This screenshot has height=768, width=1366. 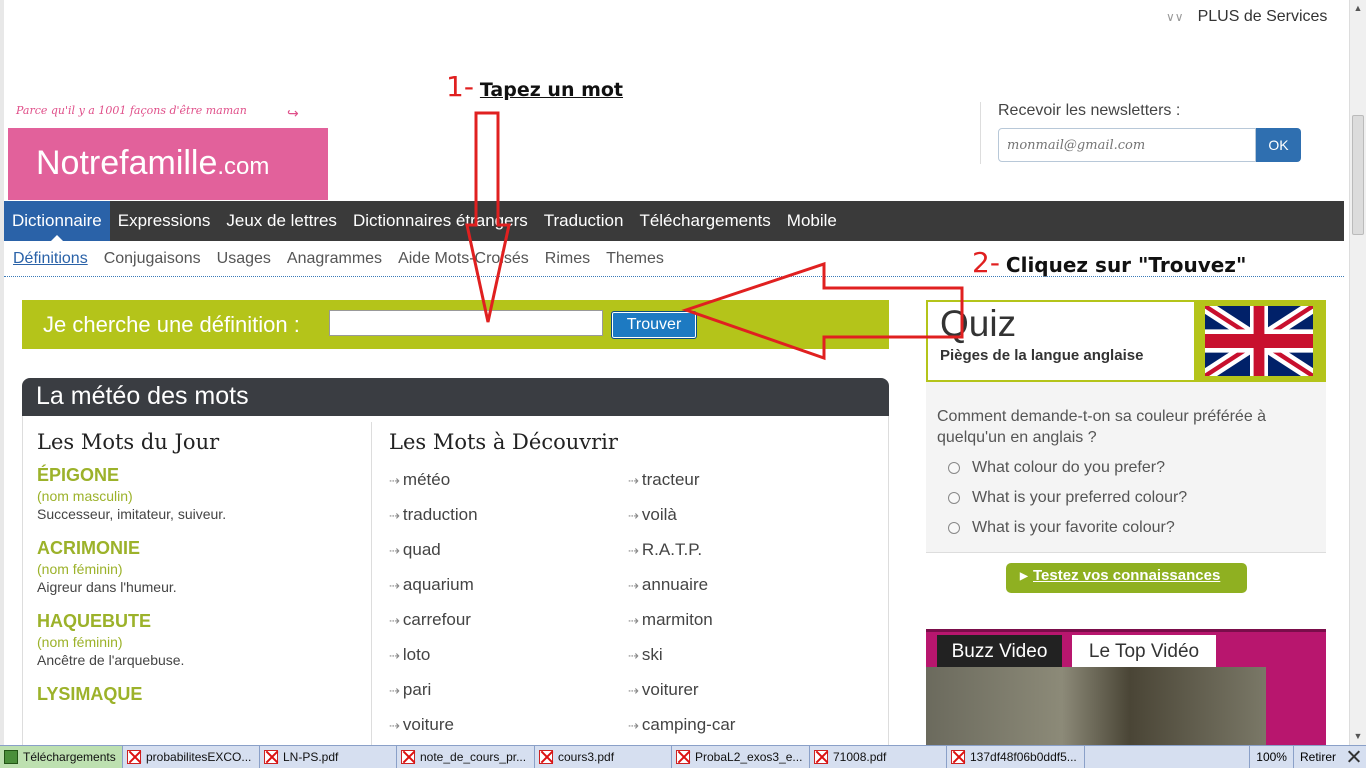 What do you see at coordinates (202, 475) in the screenshot?
I see `word-title-link: ÉPIGONE` at bounding box center [202, 475].